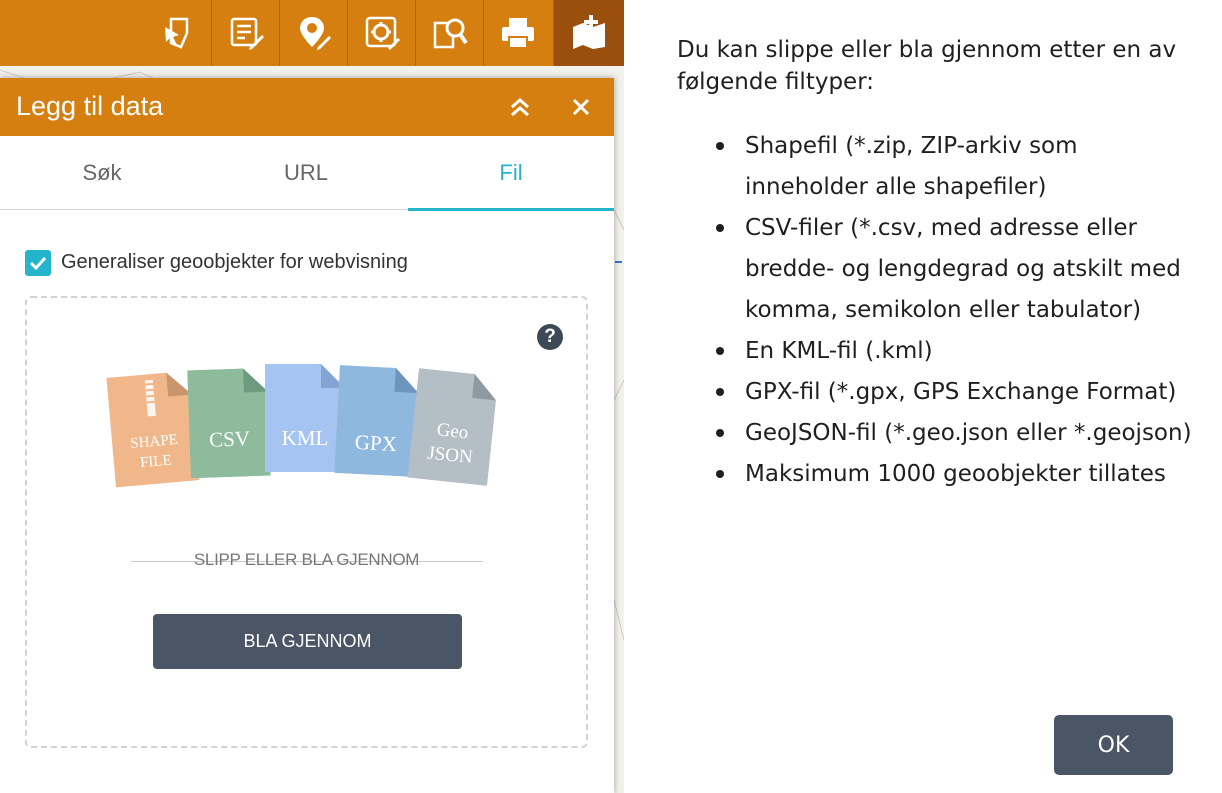  I want to click on select-icon, so click(177, 33).